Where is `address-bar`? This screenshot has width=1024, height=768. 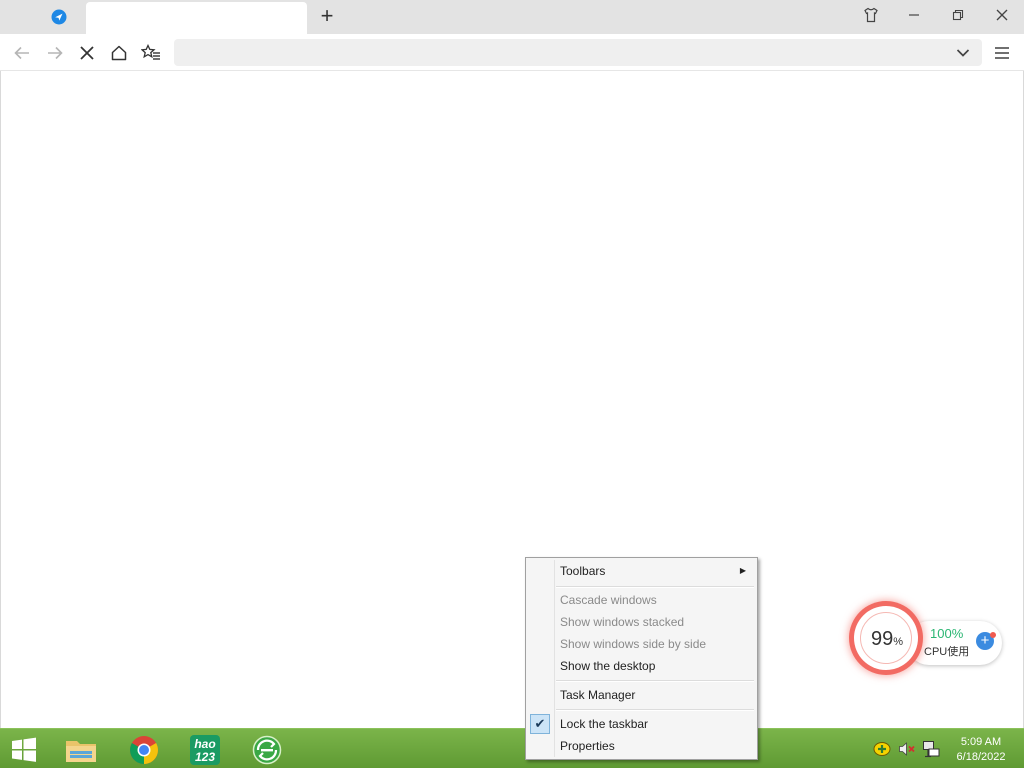 address-bar is located at coordinates (578, 53).